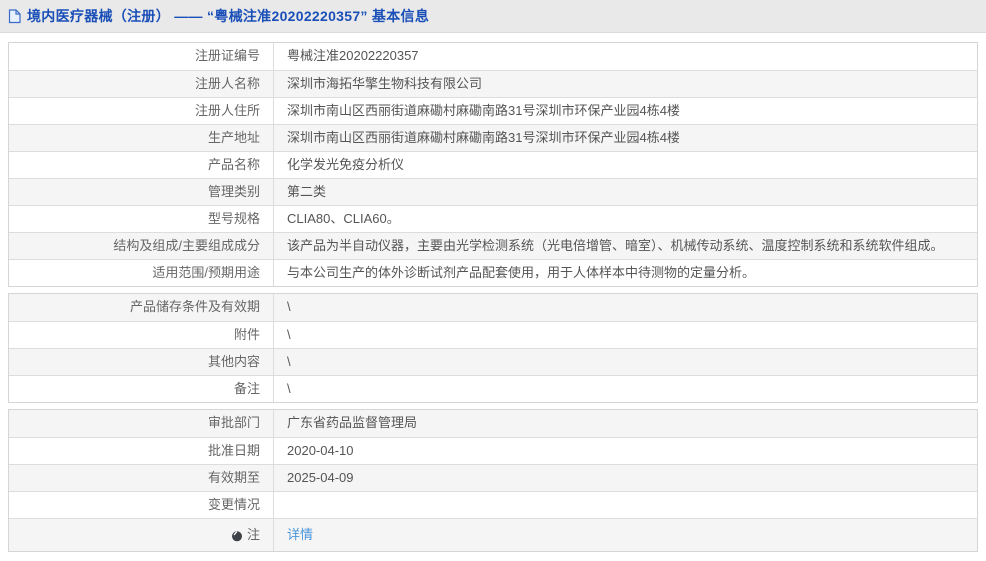 This screenshot has height=561, width=986. Describe the element at coordinates (493, 450) in the screenshot. I see `table-row: 批准日期 2020-04-10` at that location.